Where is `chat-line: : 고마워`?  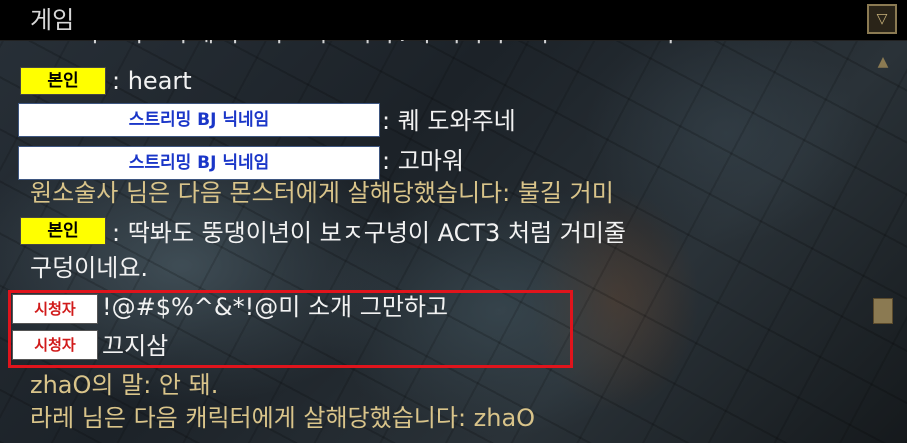 chat-line: : 고마워 is located at coordinates (423, 161).